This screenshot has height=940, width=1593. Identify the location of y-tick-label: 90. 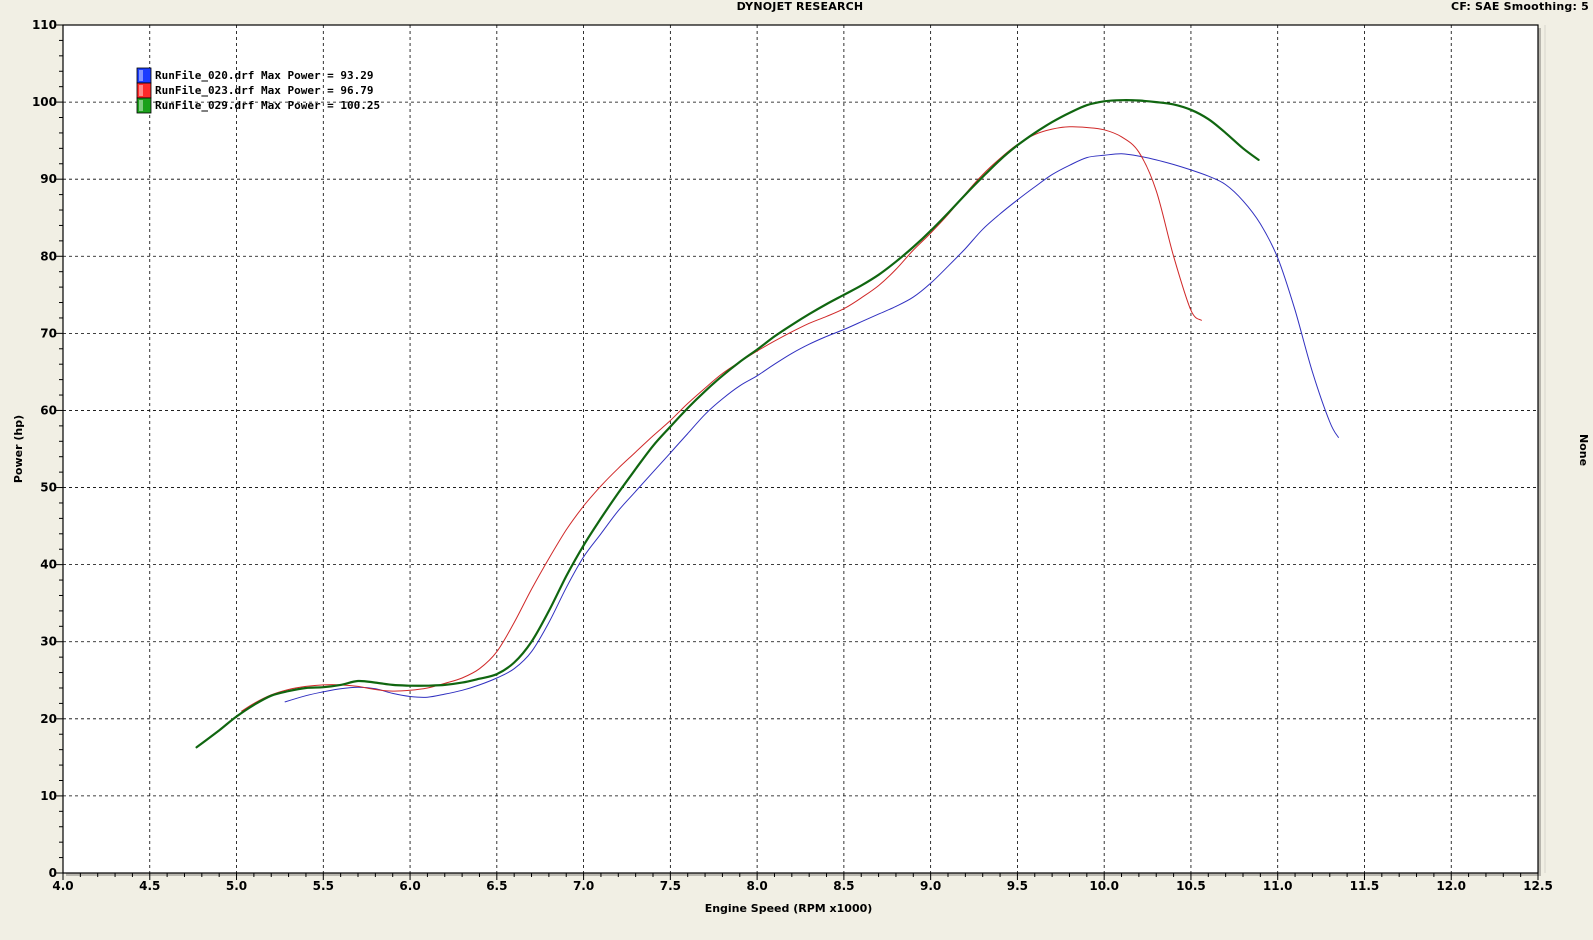
(48, 179).